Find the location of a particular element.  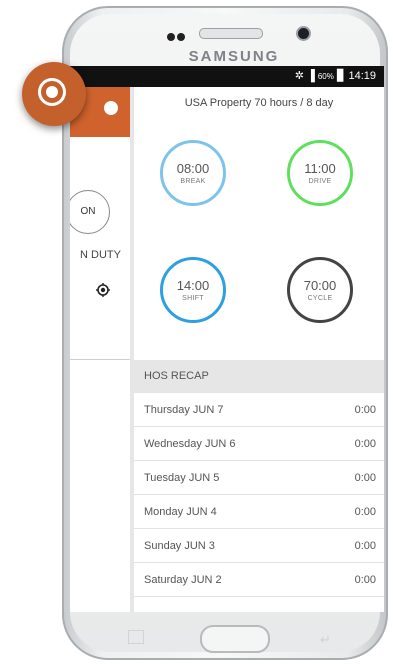

recap-day: Saturday JUN 2 is located at coordinates (183, 580).